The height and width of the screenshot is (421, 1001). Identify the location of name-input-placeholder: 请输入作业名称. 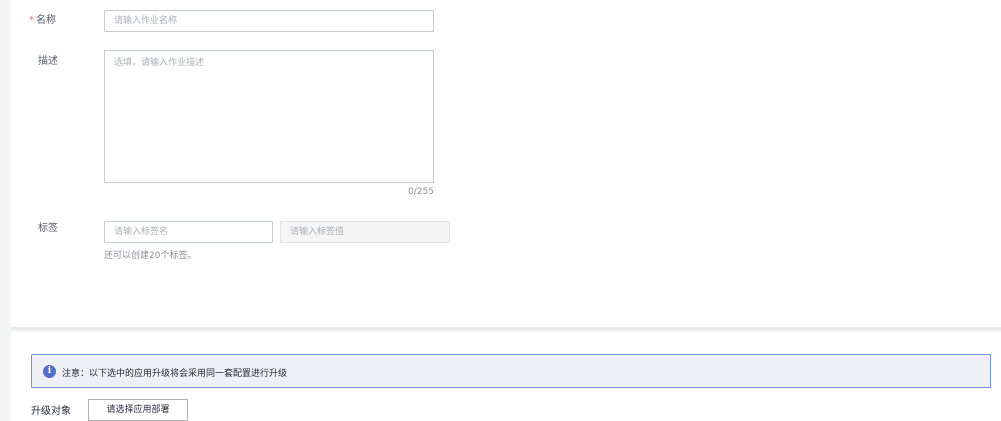
(146, 21).